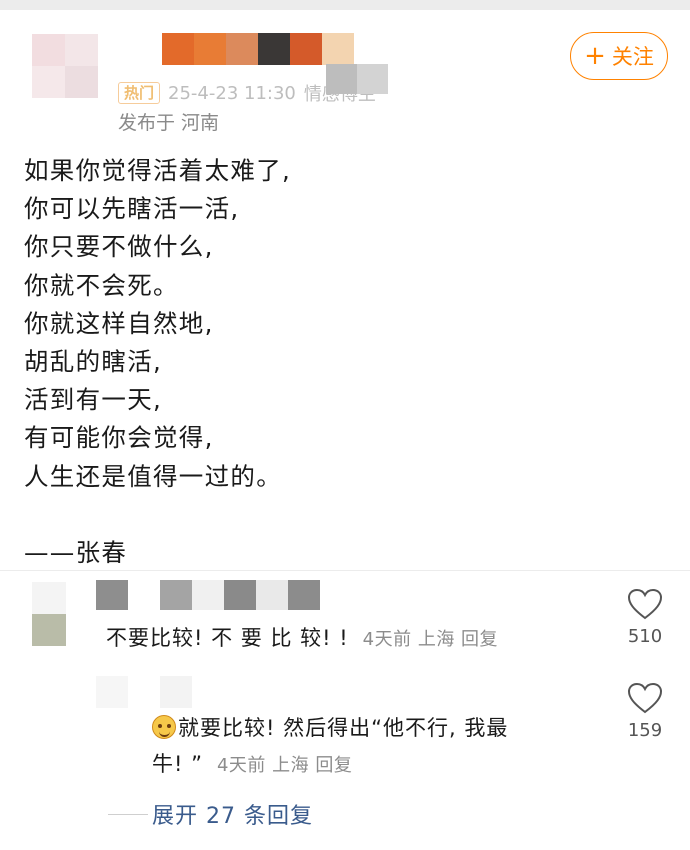 This screenshot has height=850, width=690. Describe the element at coordinates (119, 438) in the screenshot. I see `post-line: 有可能你会觉得,` at that location.